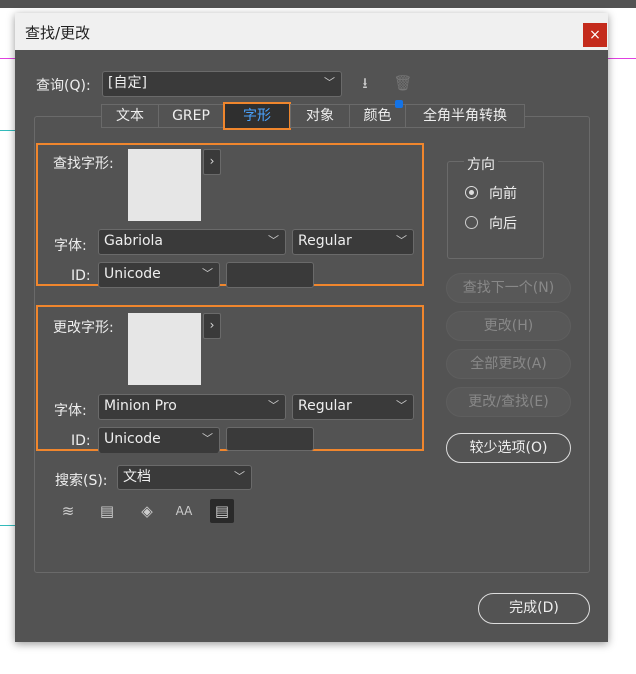 The width and height of the screenshot is (636, 674). Describe the element at coordinates (353, 242) in the screenshot. I see `find-style-select: Regular ﹀` at that location.